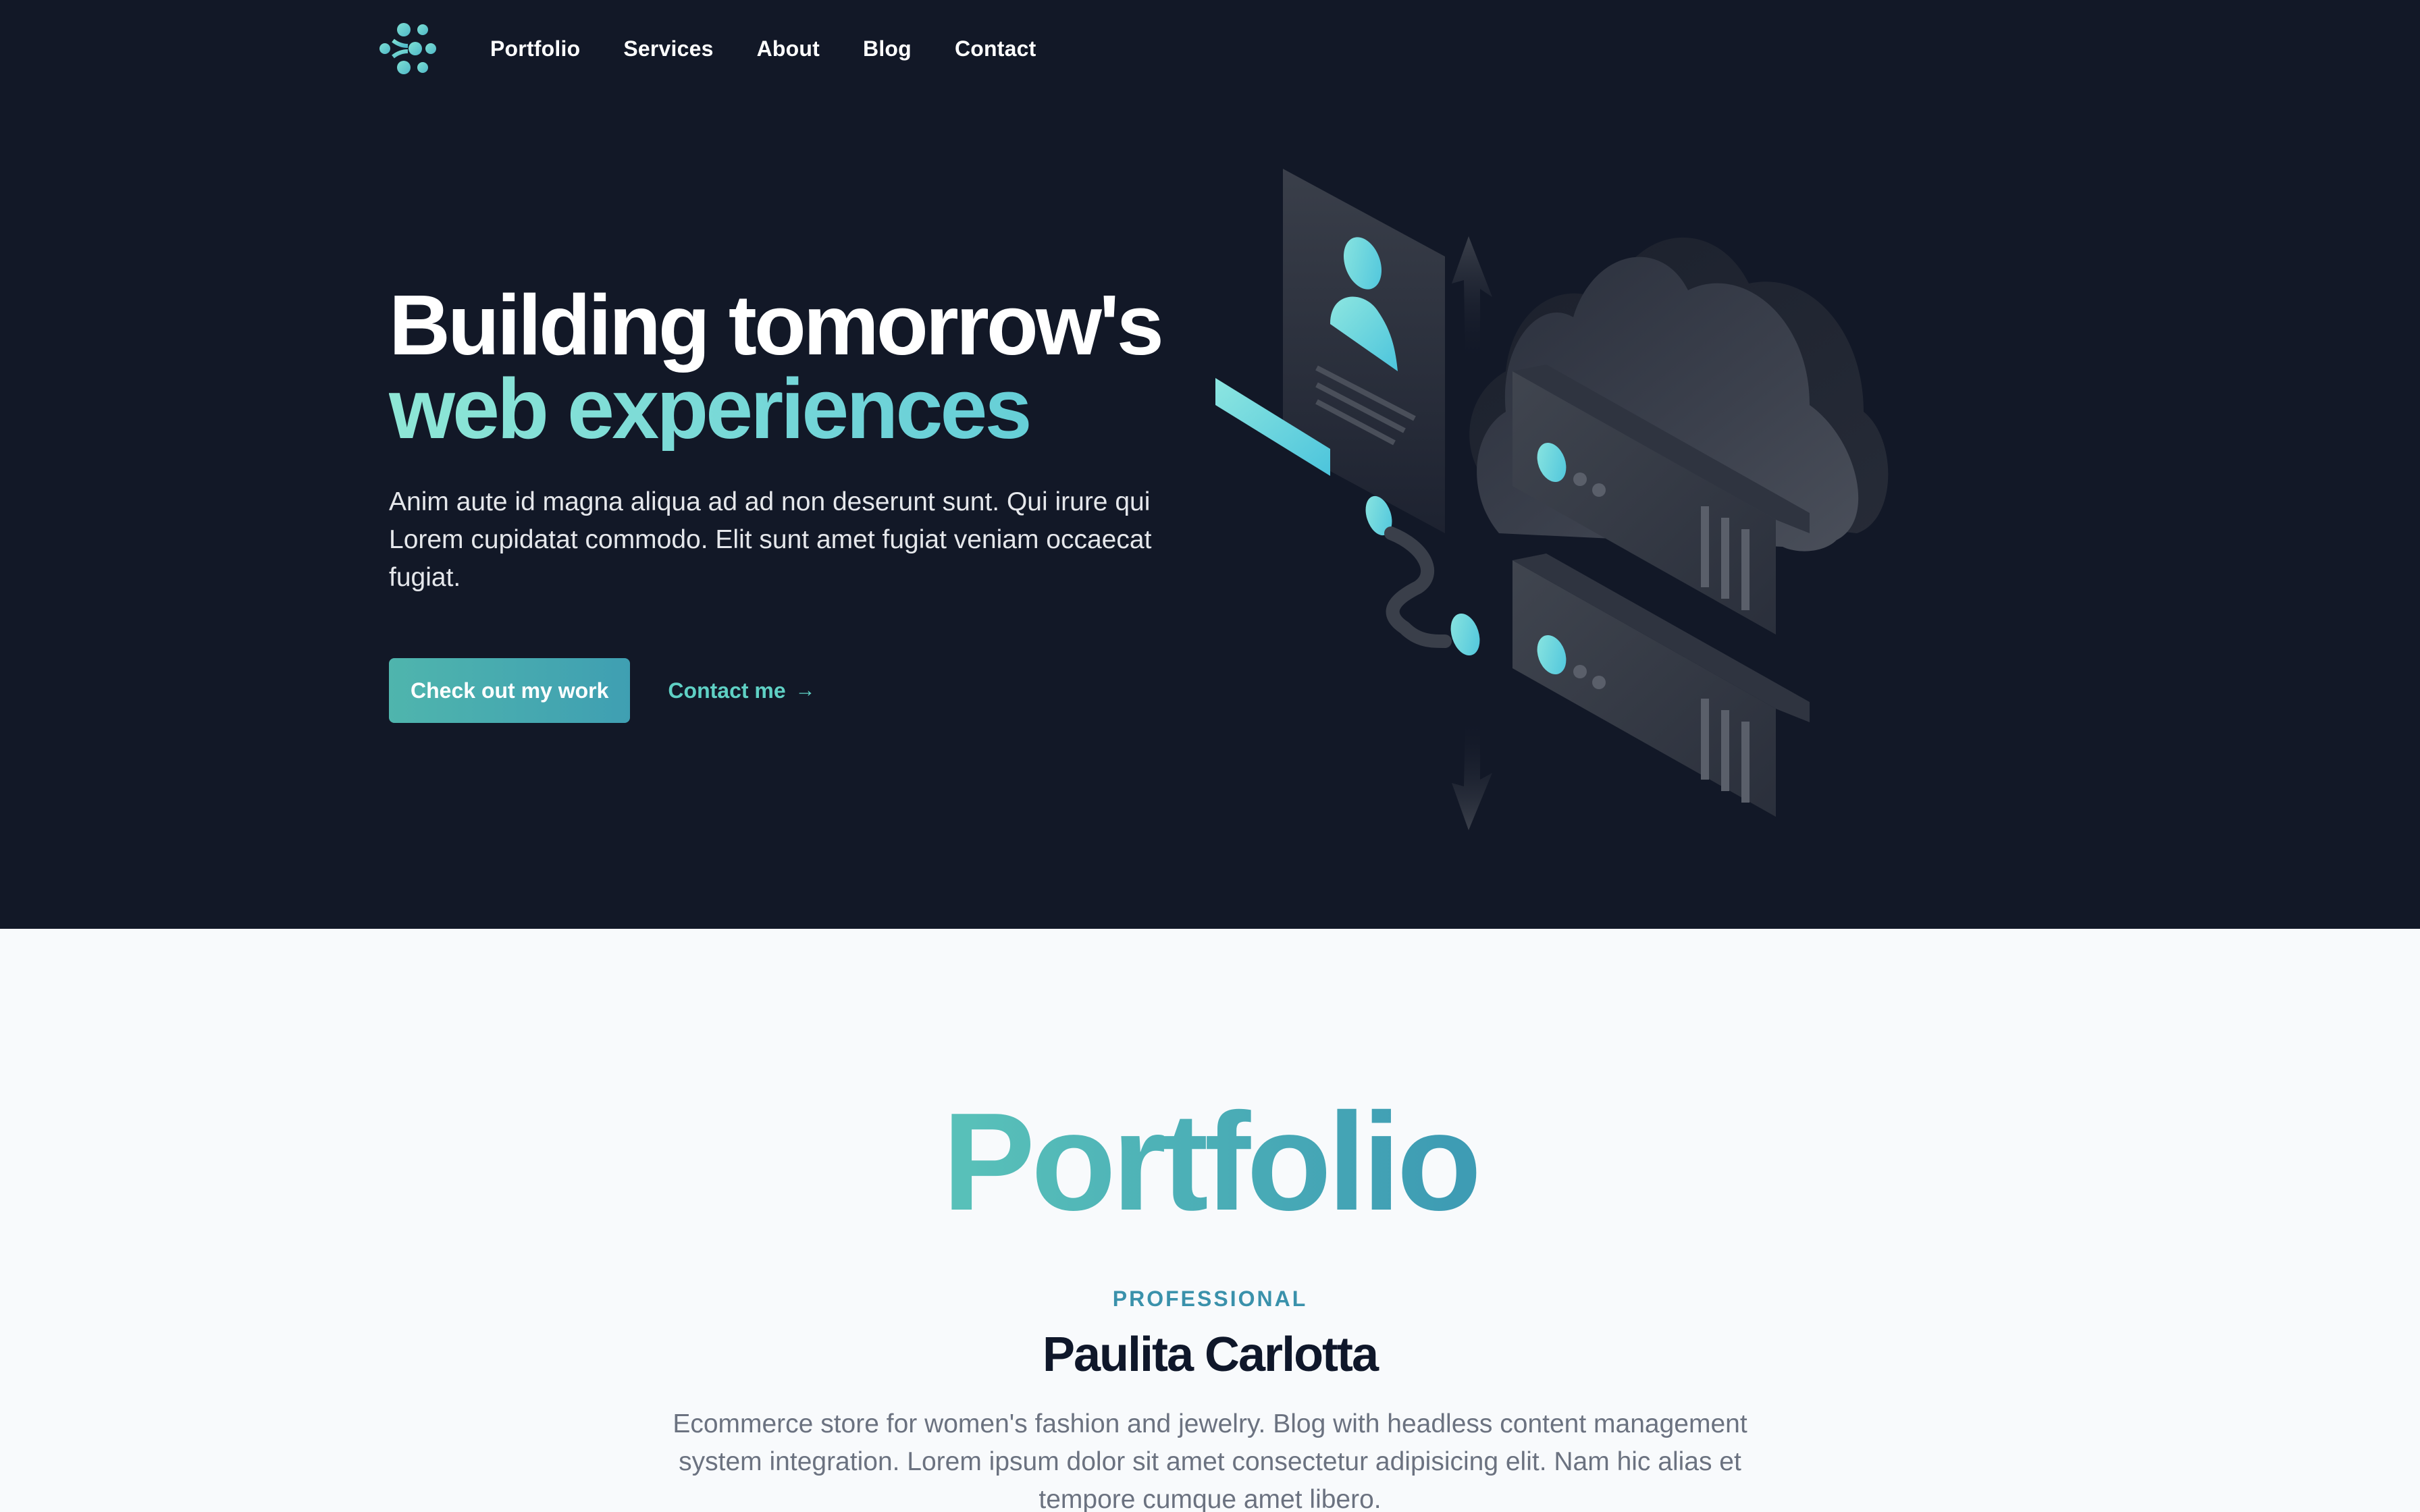 Image resolution: width=2420 pixels, height=1512 pixels. Describe the element at coordinates (407, 48) in the screenshot. I see `dots-chevron-logo-icon` at that location.